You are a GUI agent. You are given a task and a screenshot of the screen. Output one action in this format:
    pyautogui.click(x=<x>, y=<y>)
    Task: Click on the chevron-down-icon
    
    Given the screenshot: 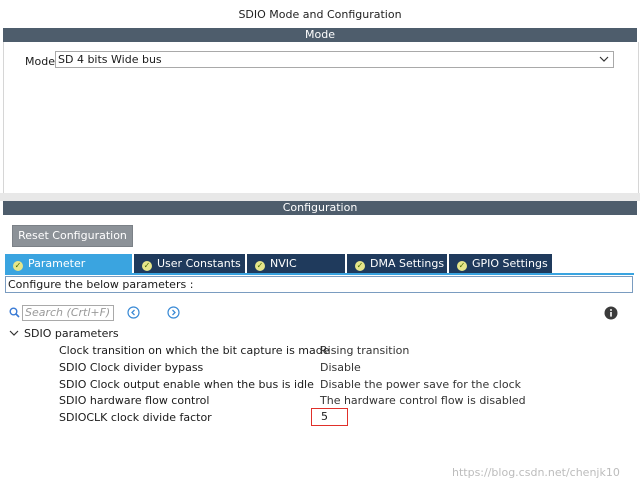 What is the action you would take?
    pyautogui.click(x=604, y=62)
    